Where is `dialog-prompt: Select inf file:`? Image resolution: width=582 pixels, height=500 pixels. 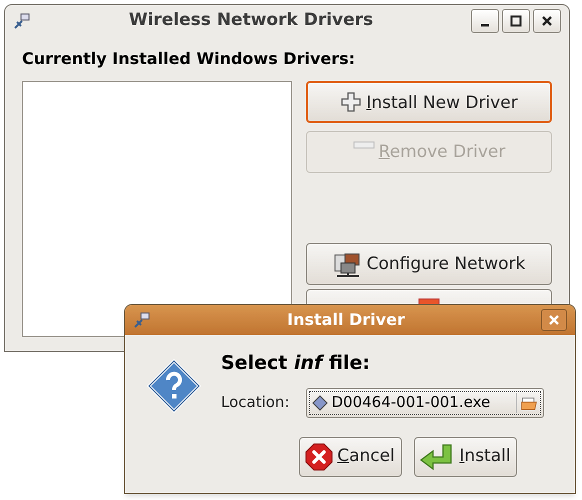 dialog-prompt: Select inf file: is located at coordinates (296, 363).